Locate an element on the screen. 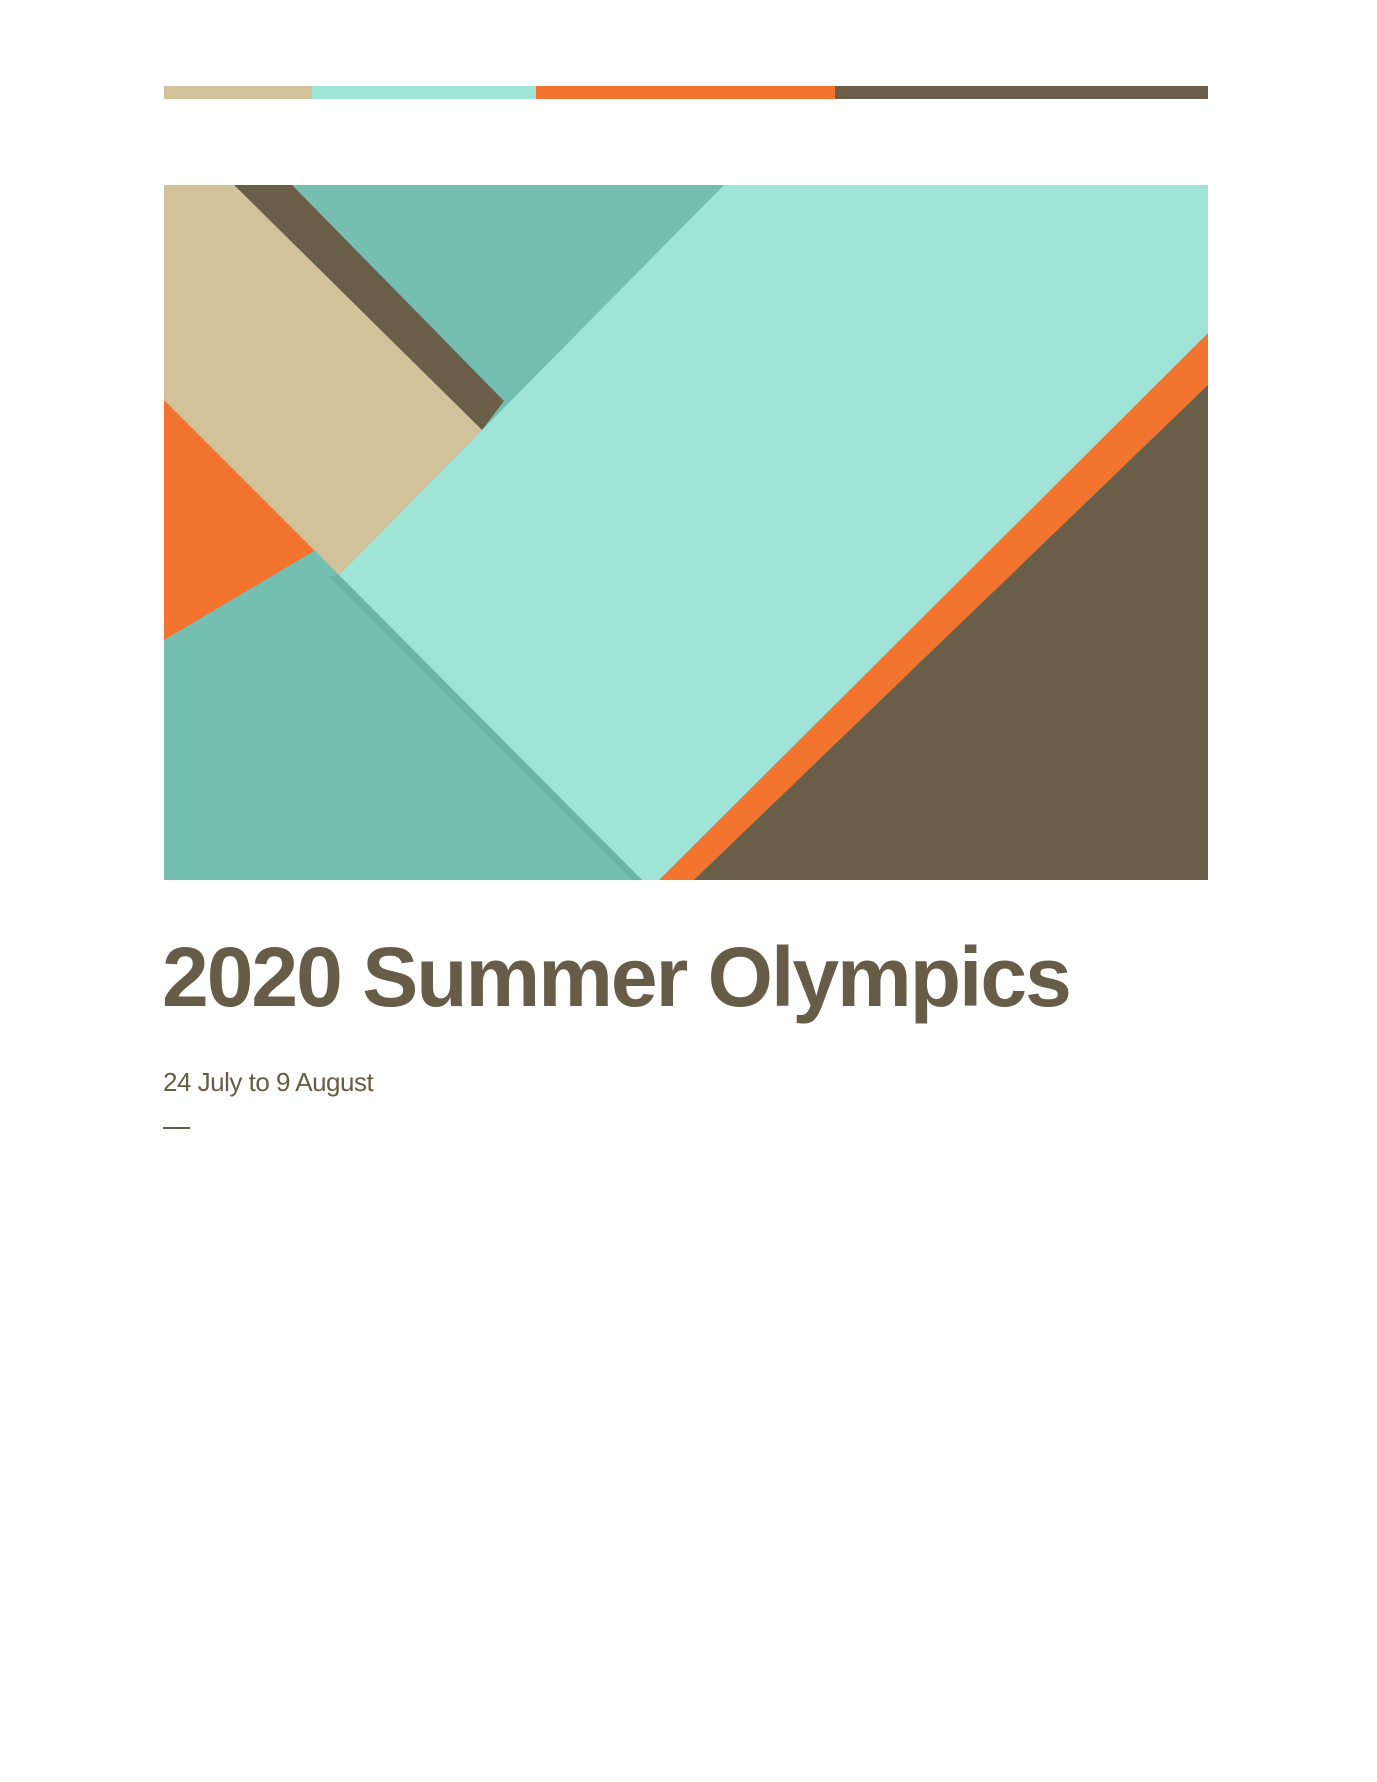 The height and width of the screenshot is (1782, 1377). header-color-bar is located at coordinates (686, 92).